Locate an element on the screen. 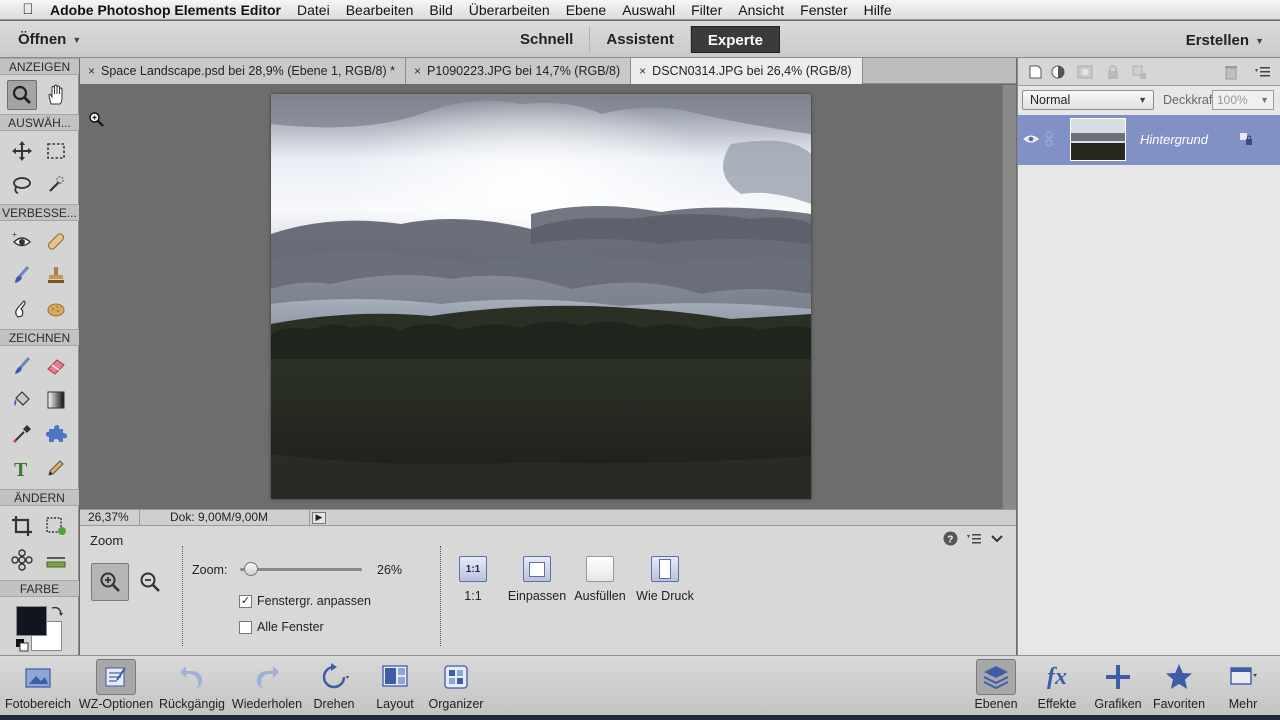 The height and width of the screenshot is (720, 1280). quick-selection-icon is located at coordinates (56, 184).